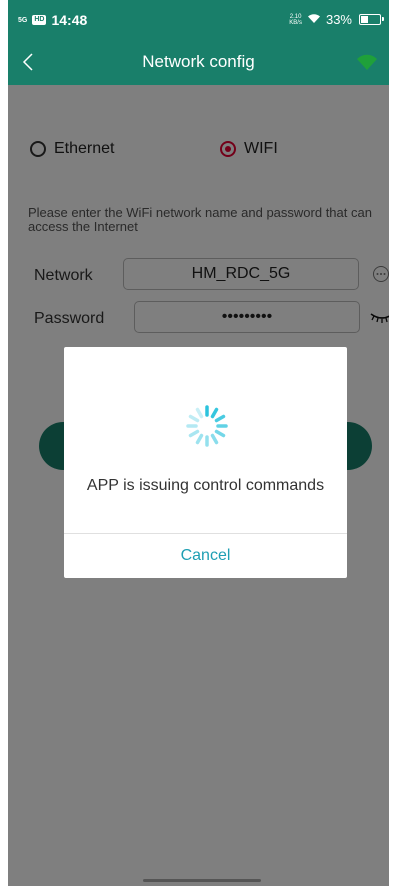  I want to click on cancel-button: Cancel, so click(205, 556).